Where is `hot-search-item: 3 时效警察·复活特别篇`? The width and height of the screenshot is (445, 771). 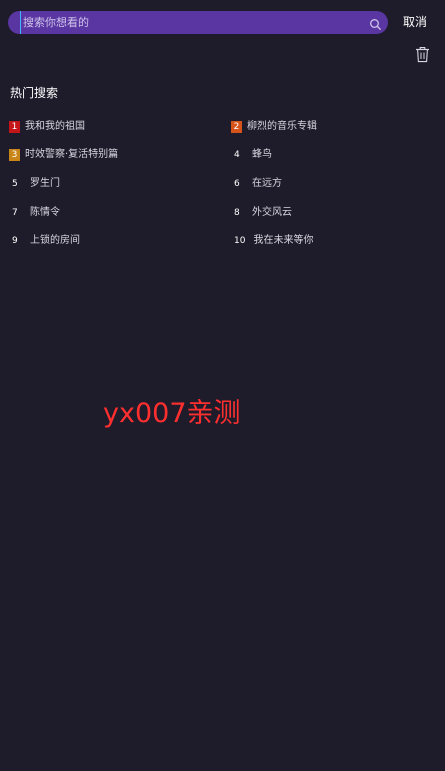
hot-search-item: 3 时效警察·复活特别篇 is located at coordinates (63, 155).